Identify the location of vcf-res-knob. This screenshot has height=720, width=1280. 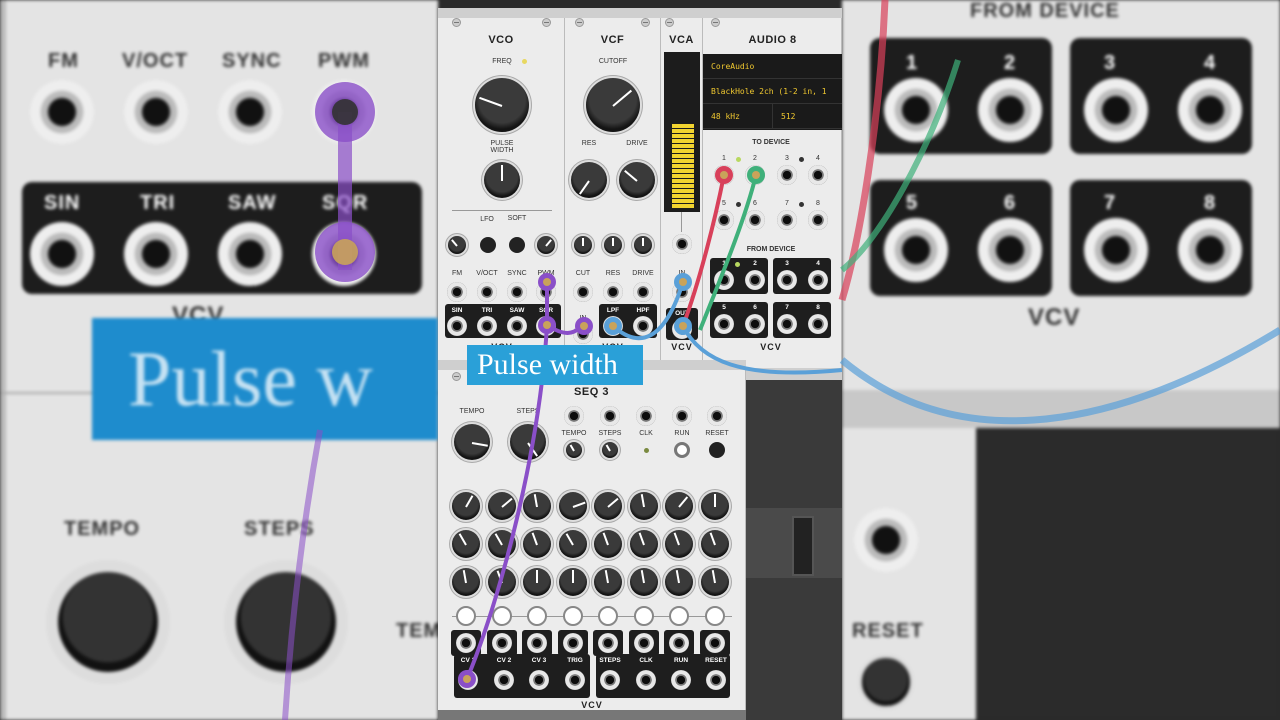
(589, 180).